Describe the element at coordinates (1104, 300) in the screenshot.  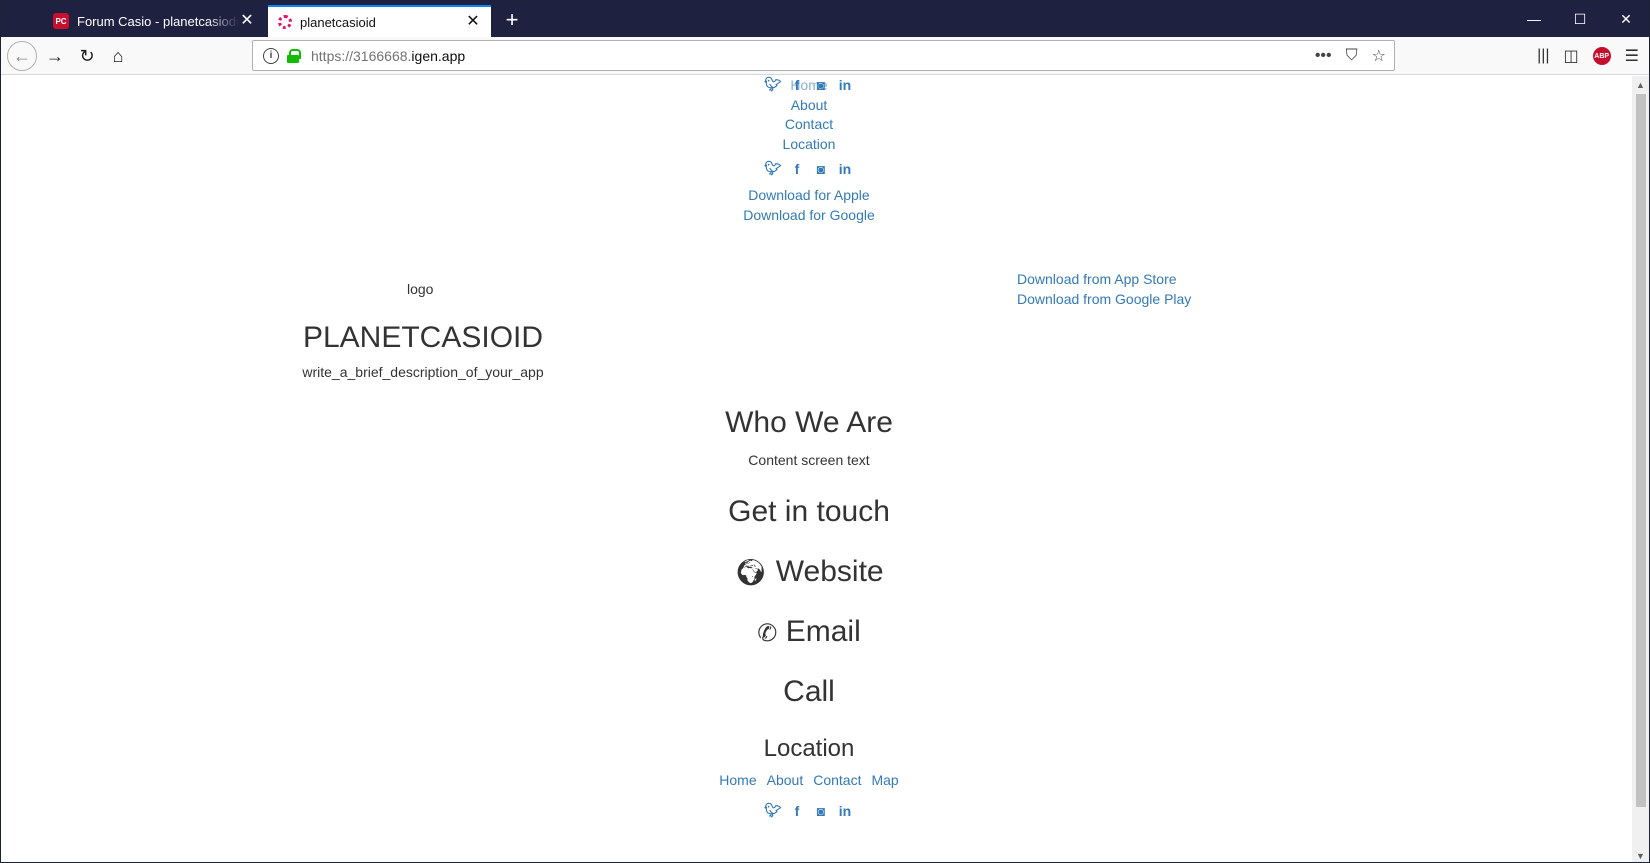
I see `google-play-link: Download from Google Play` at that location.